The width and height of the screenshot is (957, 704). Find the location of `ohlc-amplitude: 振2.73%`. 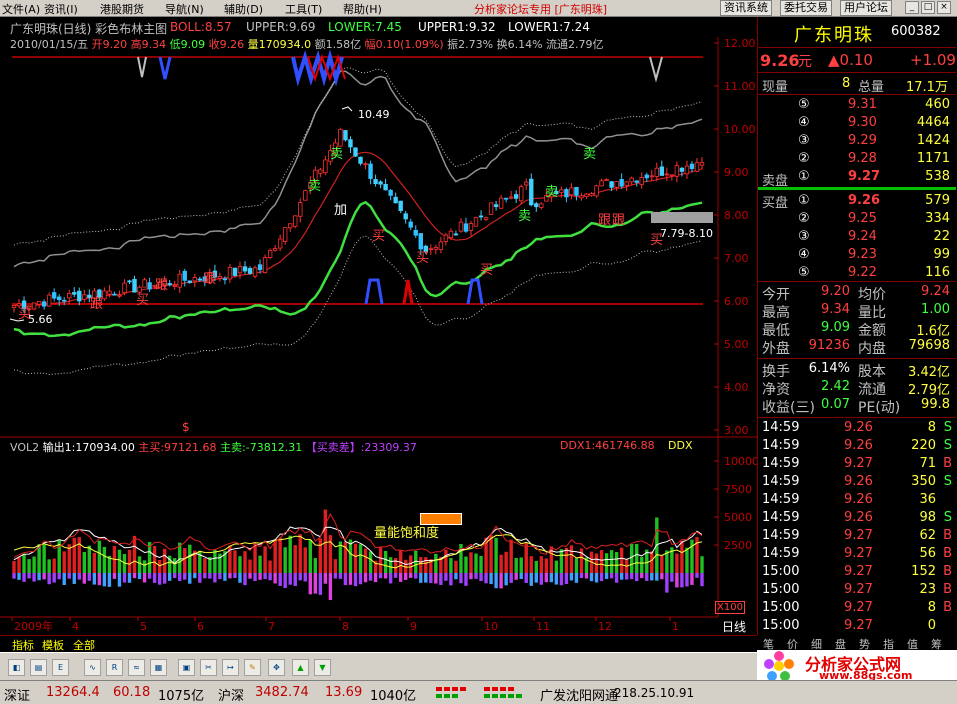

ohlc-amplitude: 振2.73% is located at coordinates (470, 44).